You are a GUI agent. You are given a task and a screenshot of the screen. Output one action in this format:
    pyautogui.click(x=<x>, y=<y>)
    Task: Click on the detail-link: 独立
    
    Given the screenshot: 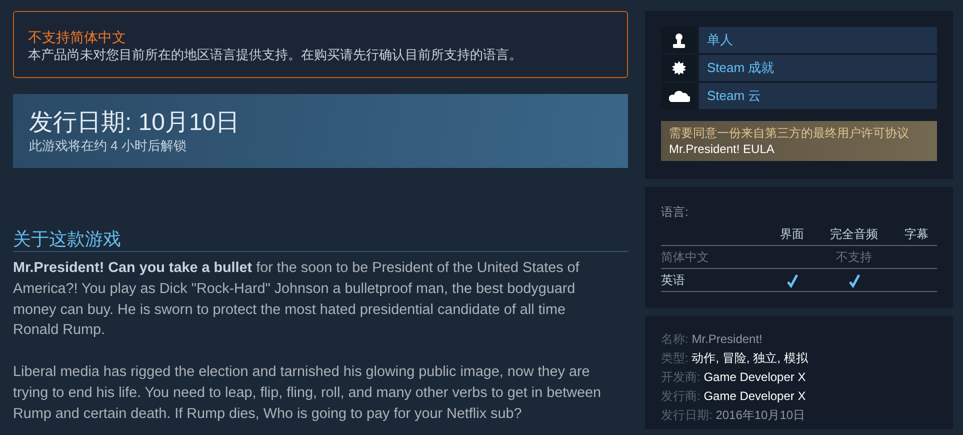 What is the action you would take?
    pyautogui.click(x=765, y=358)
    